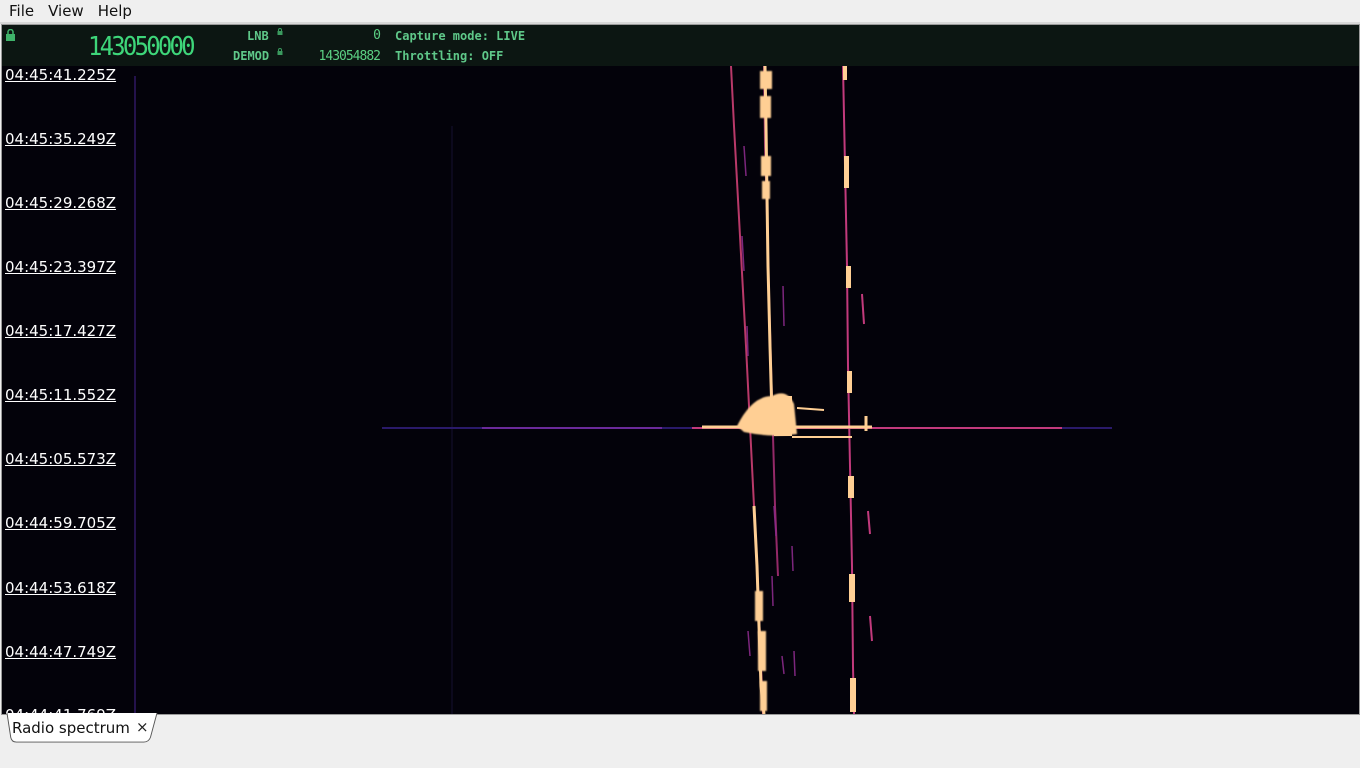 This screenshot has height=768, width=1360. What do you see at coordinates (258, 36) in the screenshot?
I see `lnb-label: LNB` at bounding box center [258, 36].